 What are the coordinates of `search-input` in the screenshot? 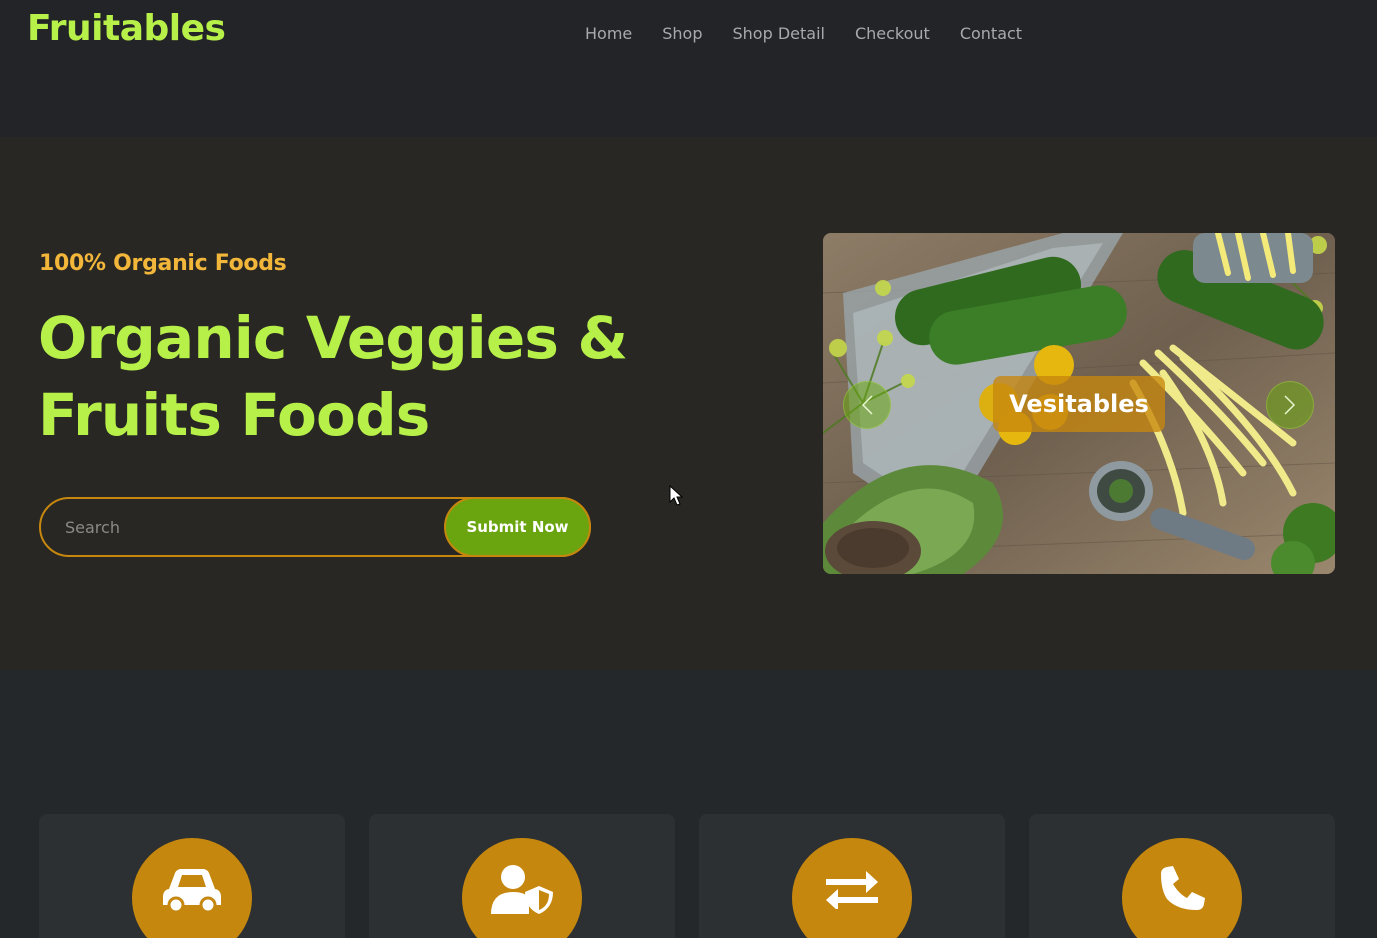 It's located at (251, 527).